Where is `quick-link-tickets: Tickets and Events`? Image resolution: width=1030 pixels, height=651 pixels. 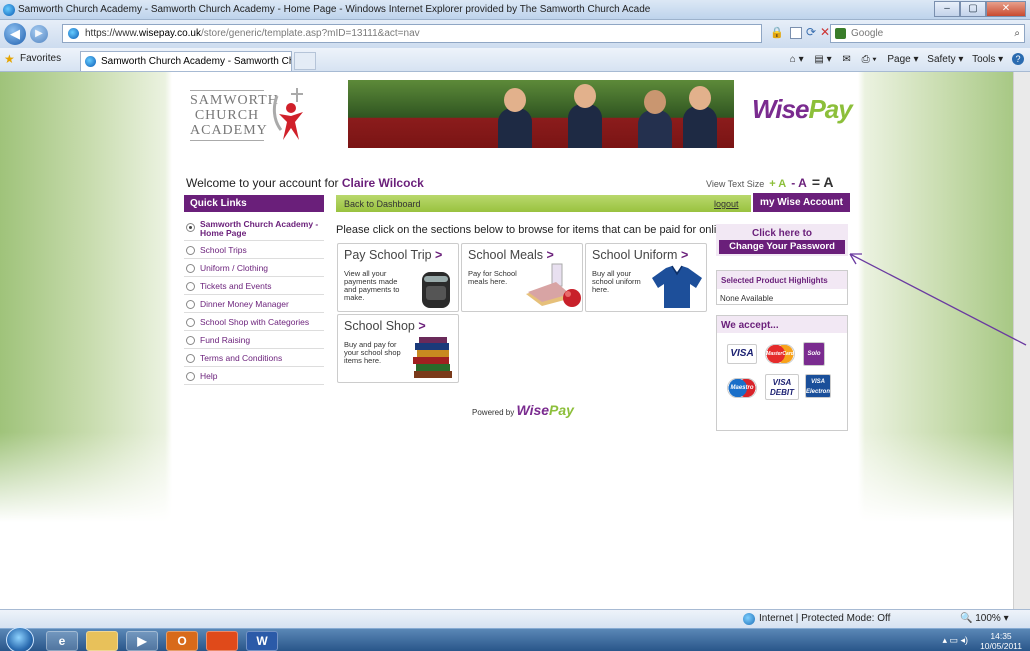
quick-link-tickets: Tickets and Events is located at coordinates (254, 286).